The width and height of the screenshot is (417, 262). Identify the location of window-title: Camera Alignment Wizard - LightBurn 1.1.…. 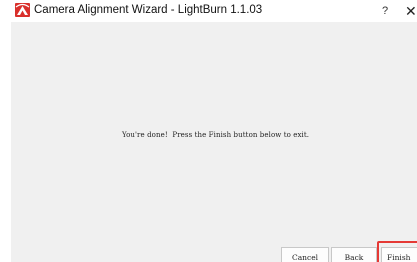
(148, 10).